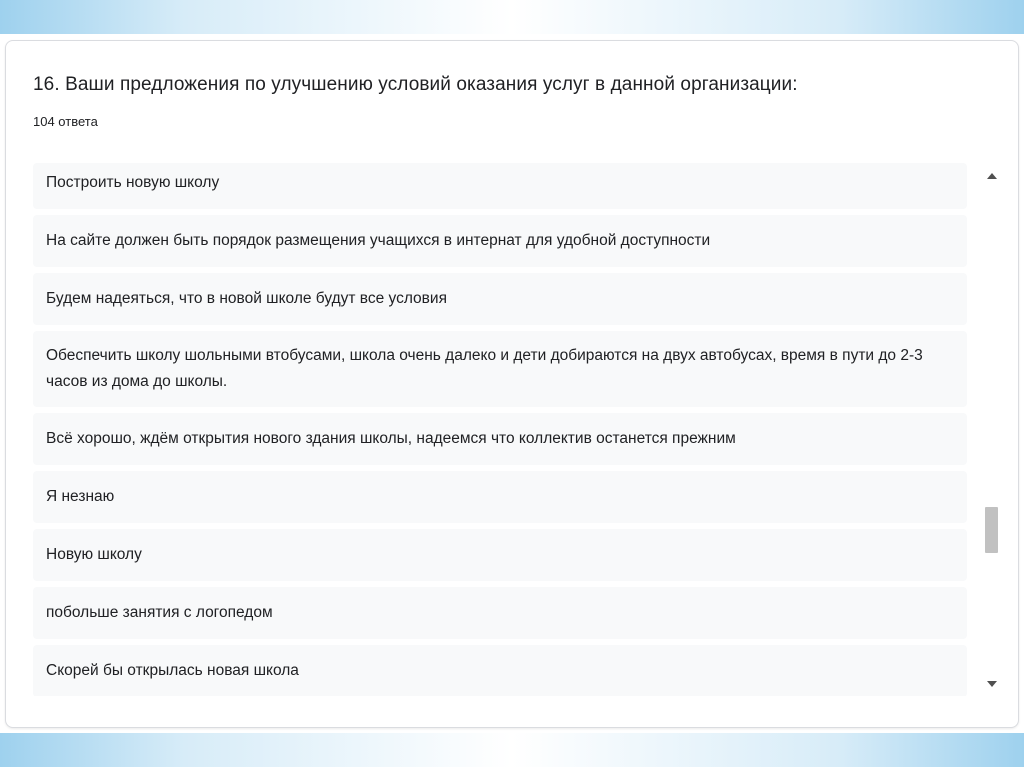 This screenshot has width=1024, height=767. I want to click on answer-item: Я незнаю, so click(500, 497).